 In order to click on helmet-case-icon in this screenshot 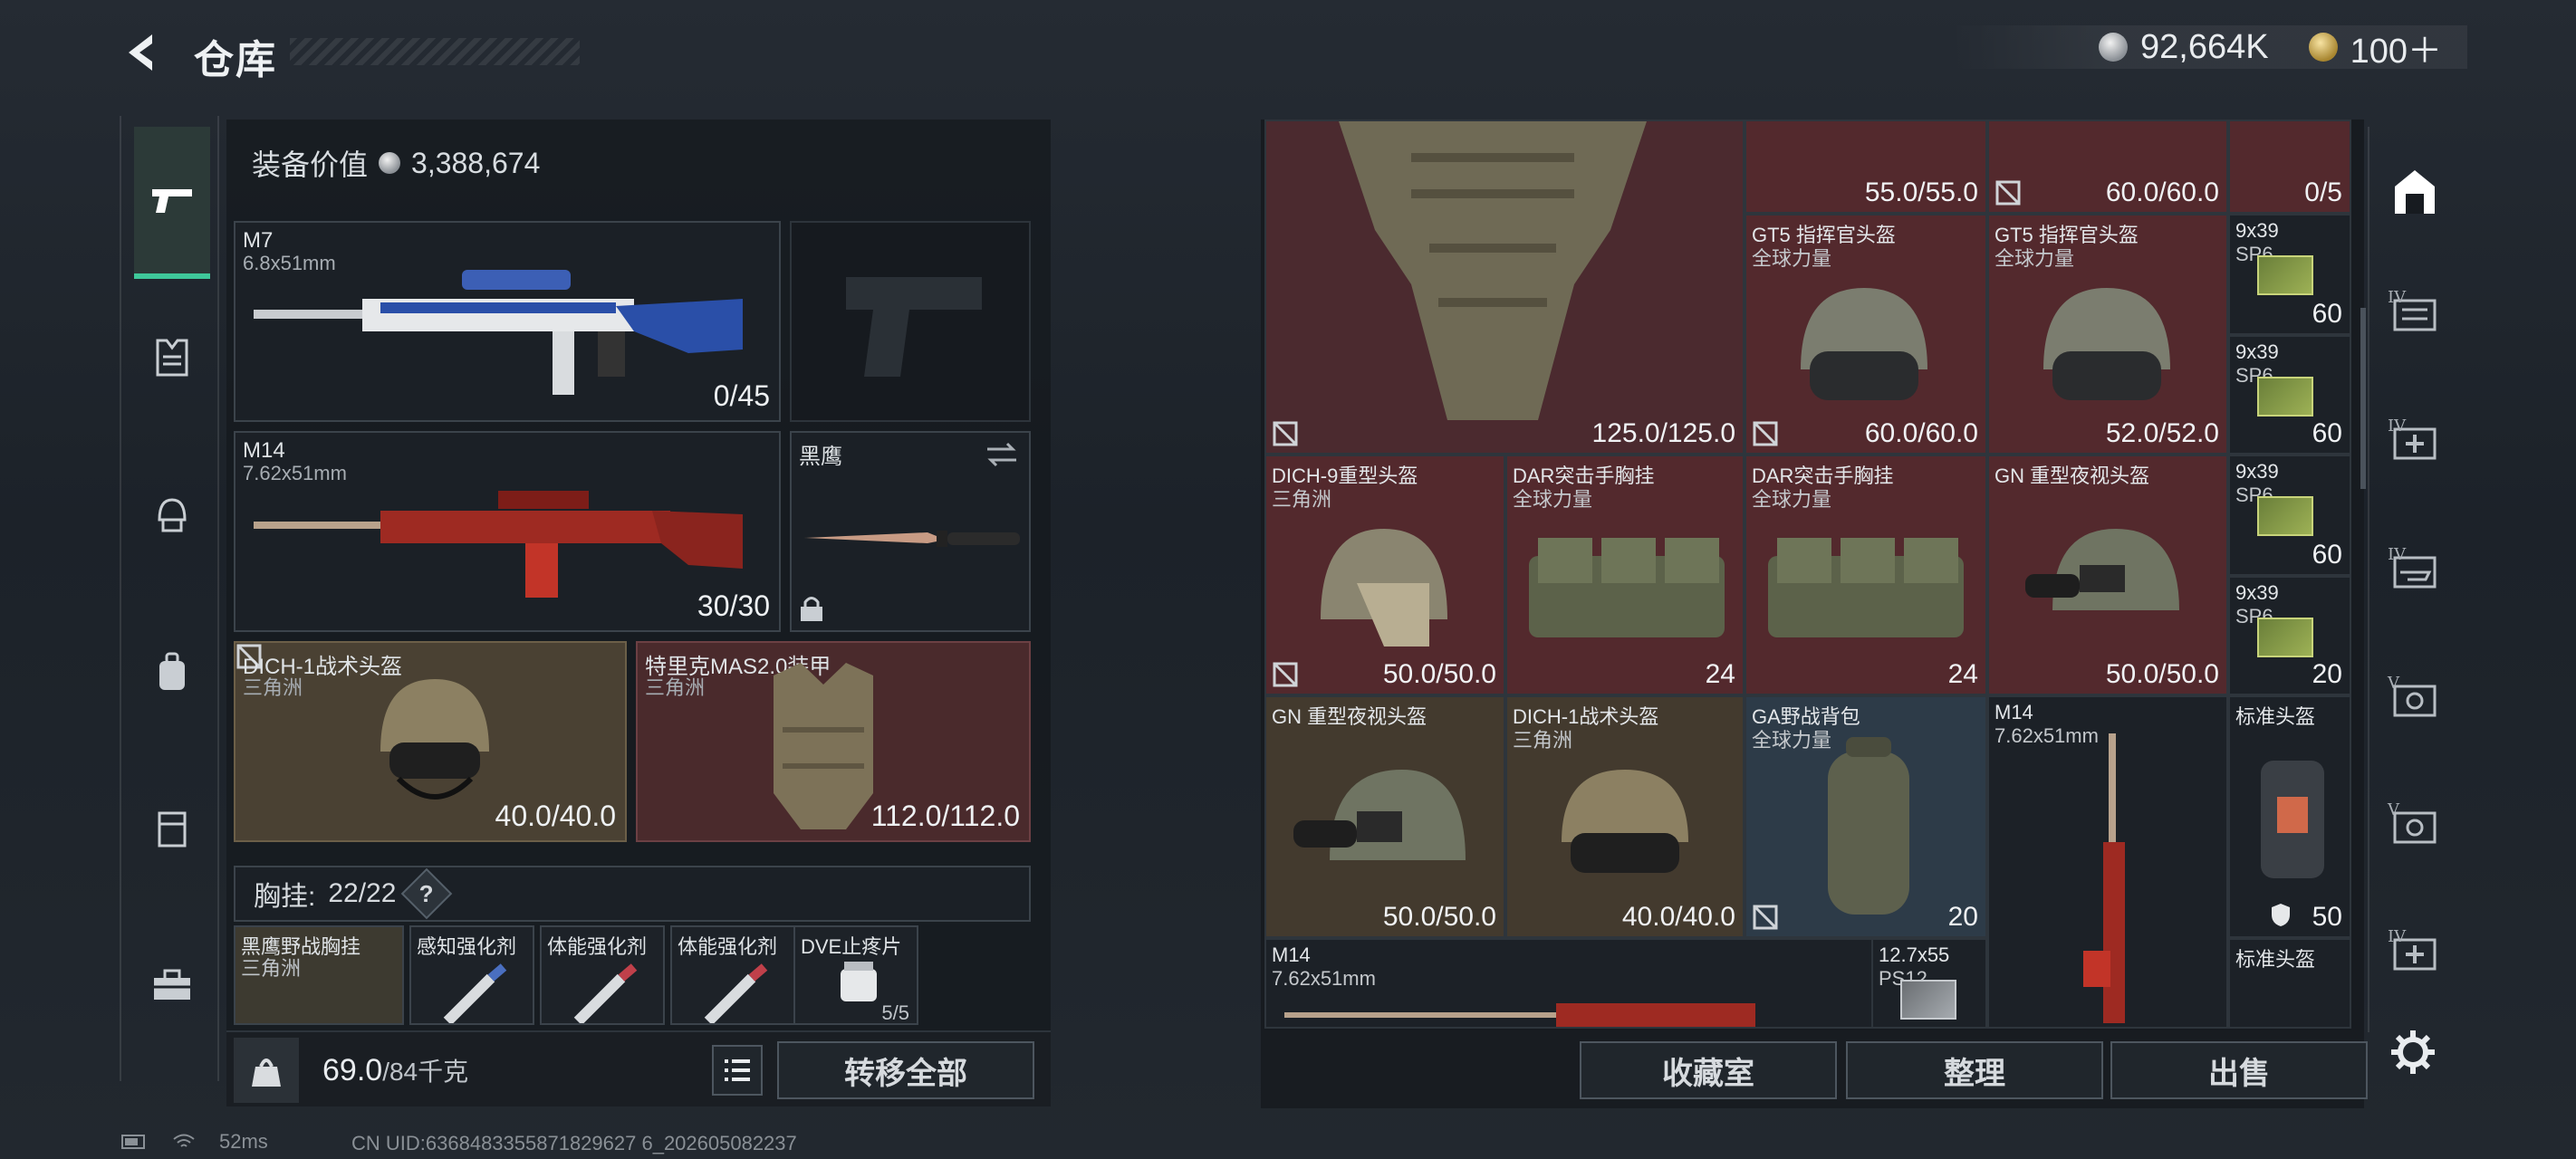, I will do `click(2292, 820)`.